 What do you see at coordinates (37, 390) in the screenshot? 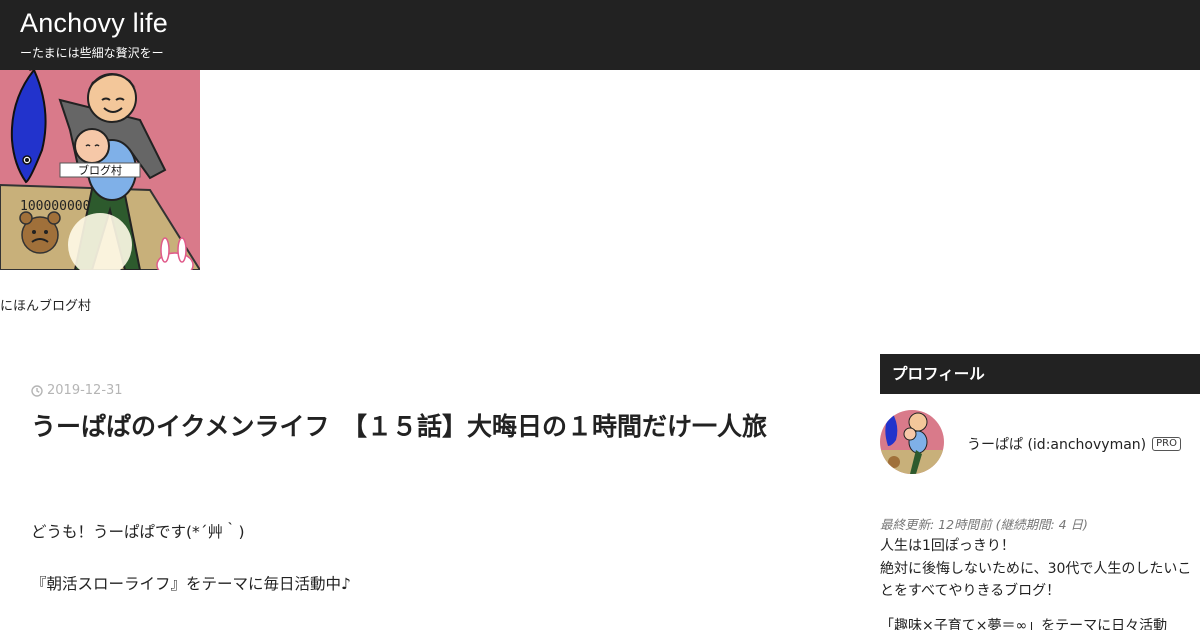
I see `clock-icon` at bounding box center [37, 390].